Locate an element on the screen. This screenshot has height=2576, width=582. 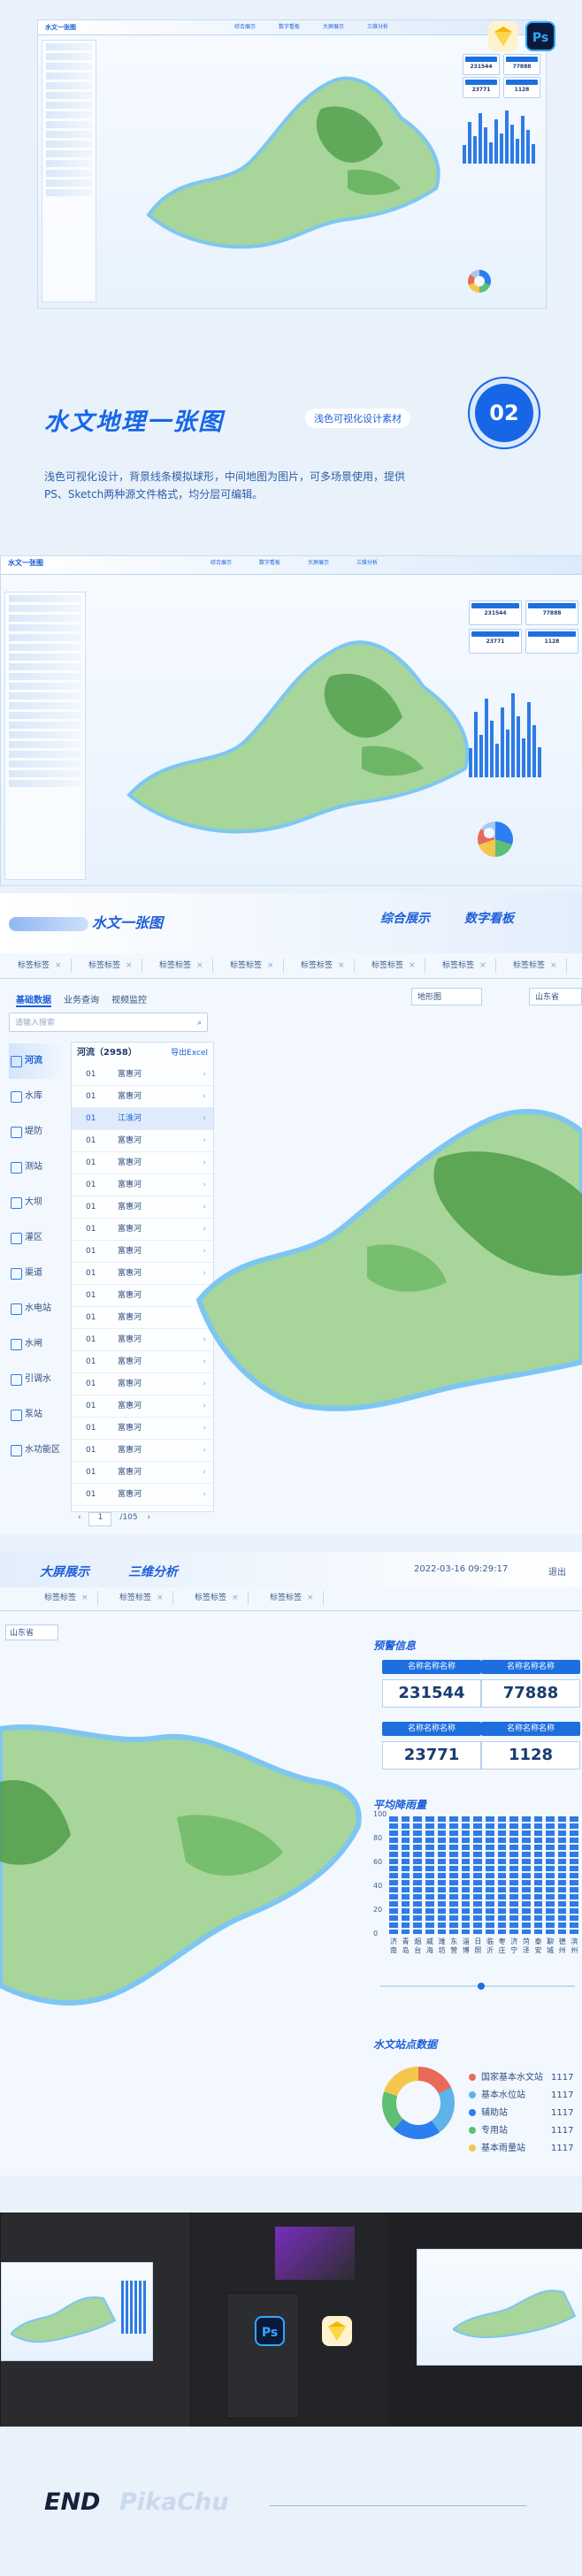
x-tick-label: 潍坊 is located at coordinates (442, 1946).